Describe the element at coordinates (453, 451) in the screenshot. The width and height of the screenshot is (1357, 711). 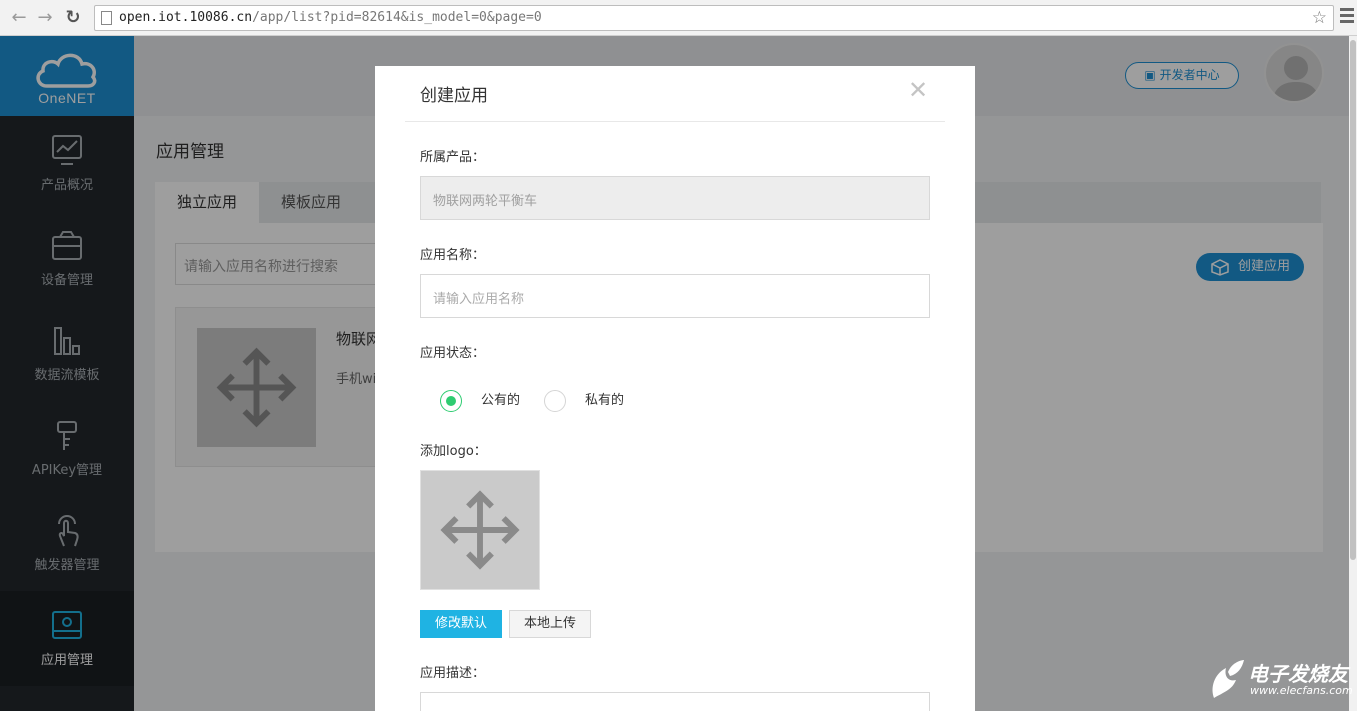
I see `logo-label: 添加logo：` at that location.